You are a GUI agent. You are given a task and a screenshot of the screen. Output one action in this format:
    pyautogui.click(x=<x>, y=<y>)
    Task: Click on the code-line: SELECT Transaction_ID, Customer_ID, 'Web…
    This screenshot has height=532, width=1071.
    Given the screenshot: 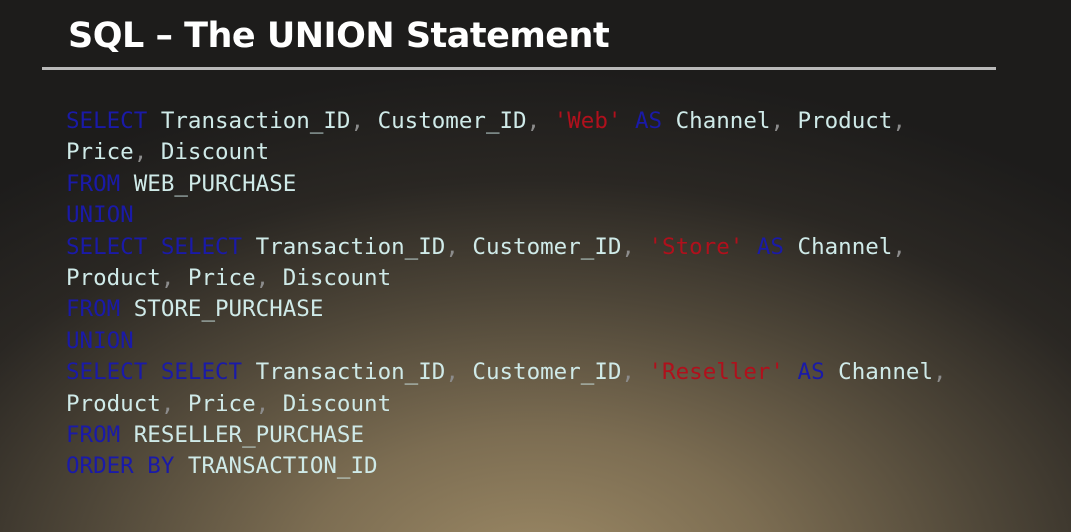 What is the action you would take?
    pyautogui.click(x=506, y=121)
    